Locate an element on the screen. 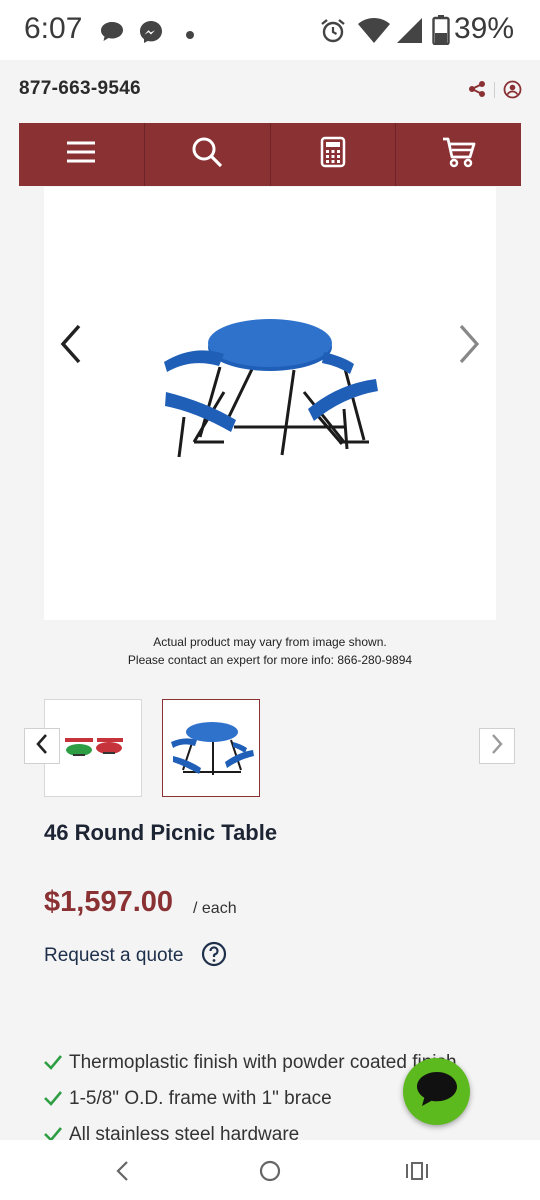  product-title: 46 Round Picnic Table is located at coordinates (161, 832).